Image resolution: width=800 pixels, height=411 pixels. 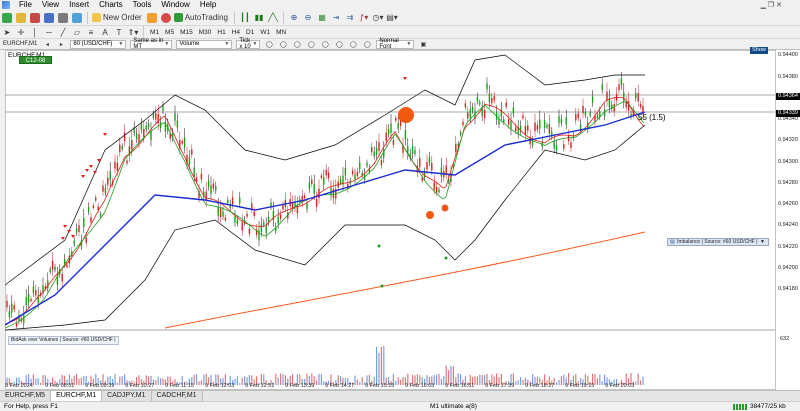 I want to click on terminal-button, so click(x=63, y=18).